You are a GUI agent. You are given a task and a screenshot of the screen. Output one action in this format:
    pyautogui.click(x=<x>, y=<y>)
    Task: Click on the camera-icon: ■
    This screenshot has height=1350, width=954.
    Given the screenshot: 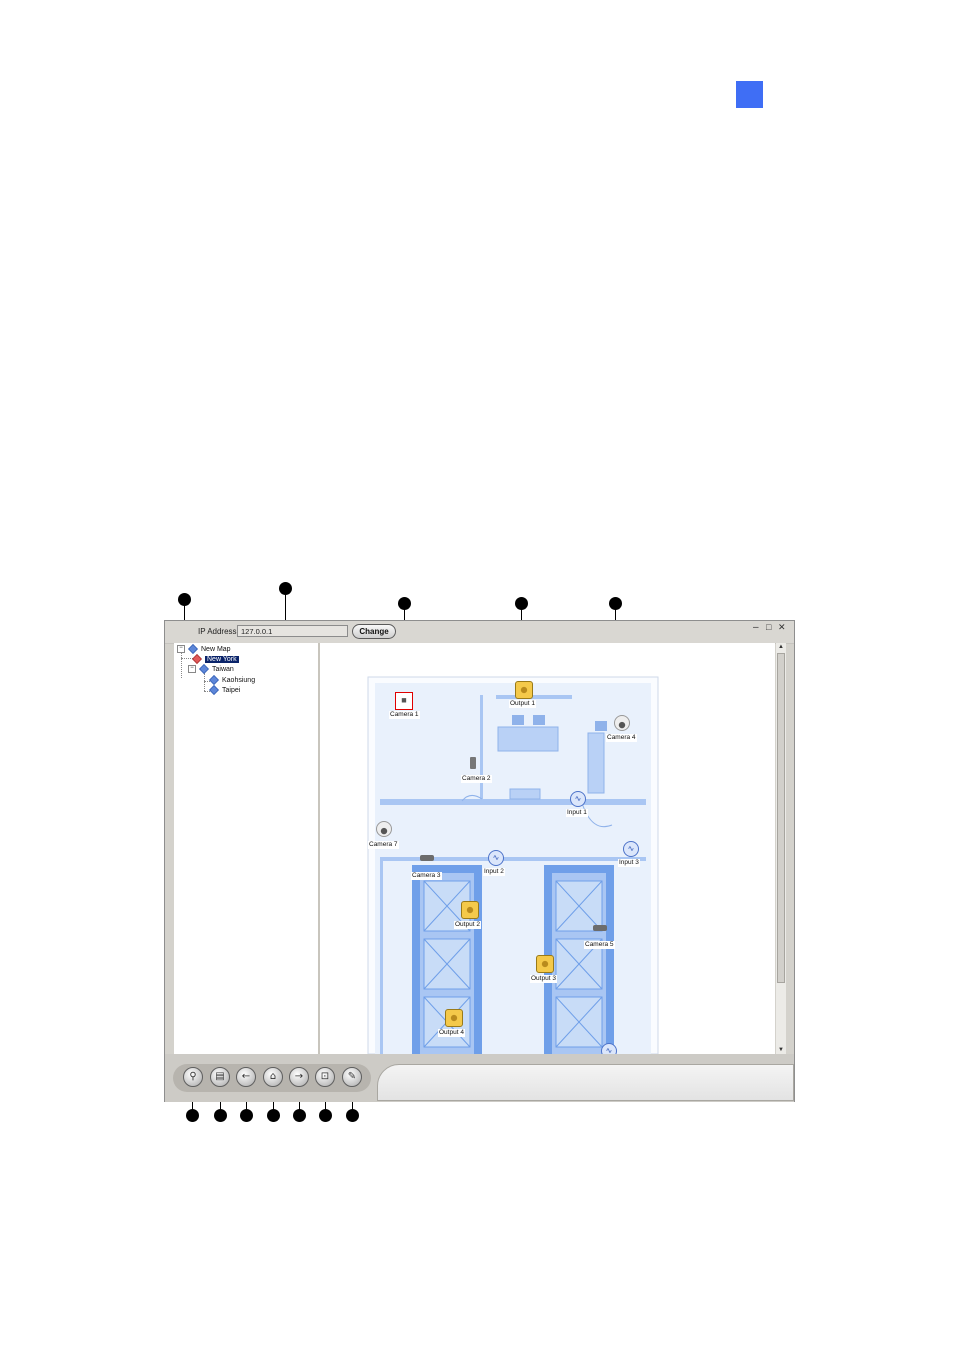 What is the action you would take?
    pyautogui.click(x=404, y=701)
    